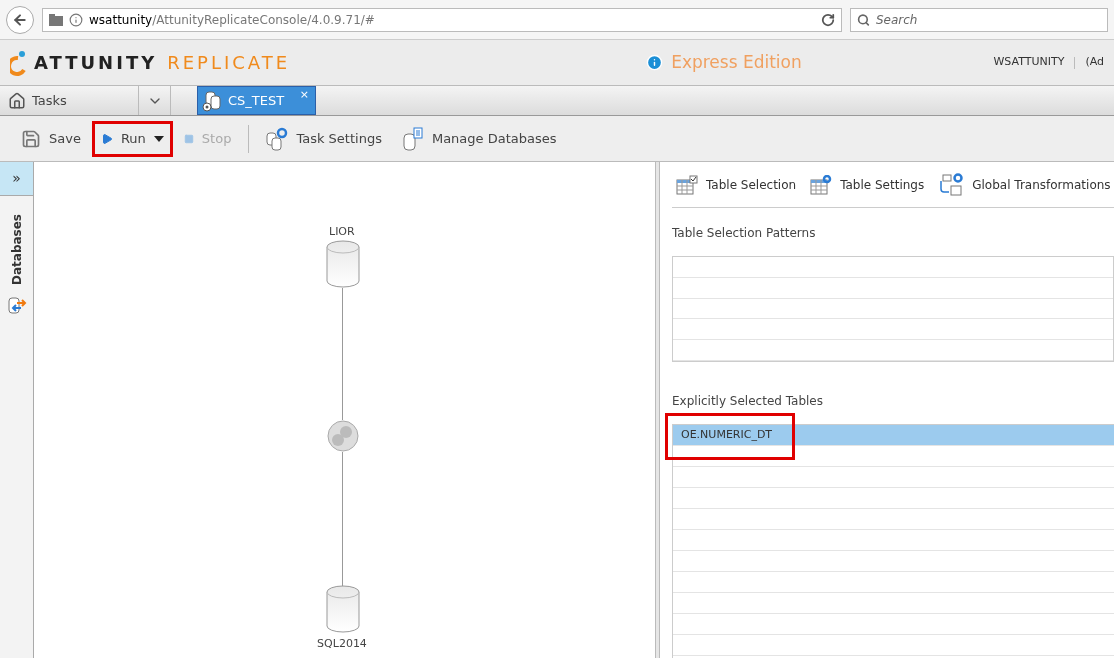  Describe the element at coordinates (343, 609) in the screenshot. I see `target-database-node` at that location.